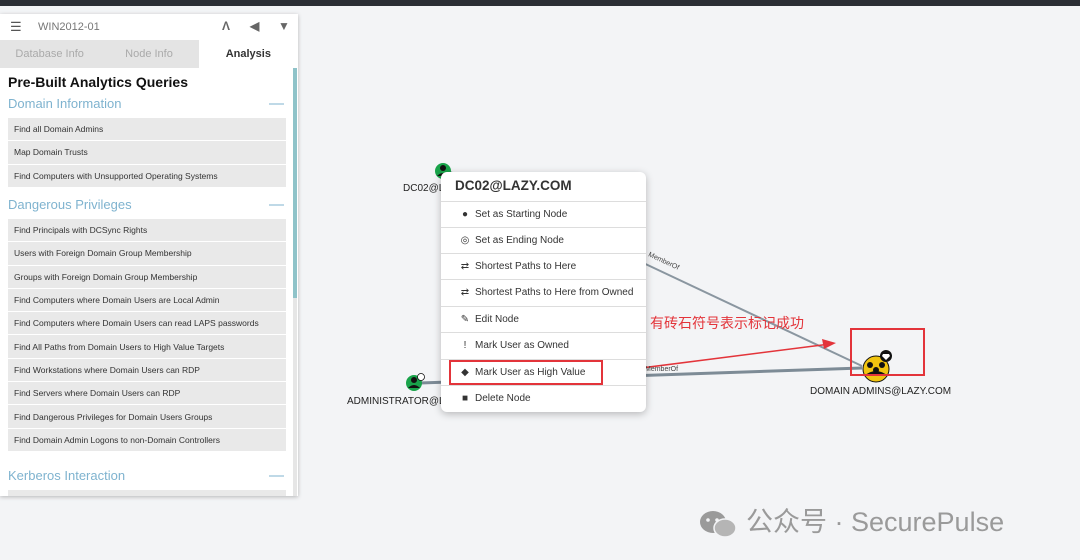 This screenshot has width=1080, height=560. Describe the element at coordinates (147, 130) in the screenshot. I see `query-item: Find all Domain Admins` at that location.